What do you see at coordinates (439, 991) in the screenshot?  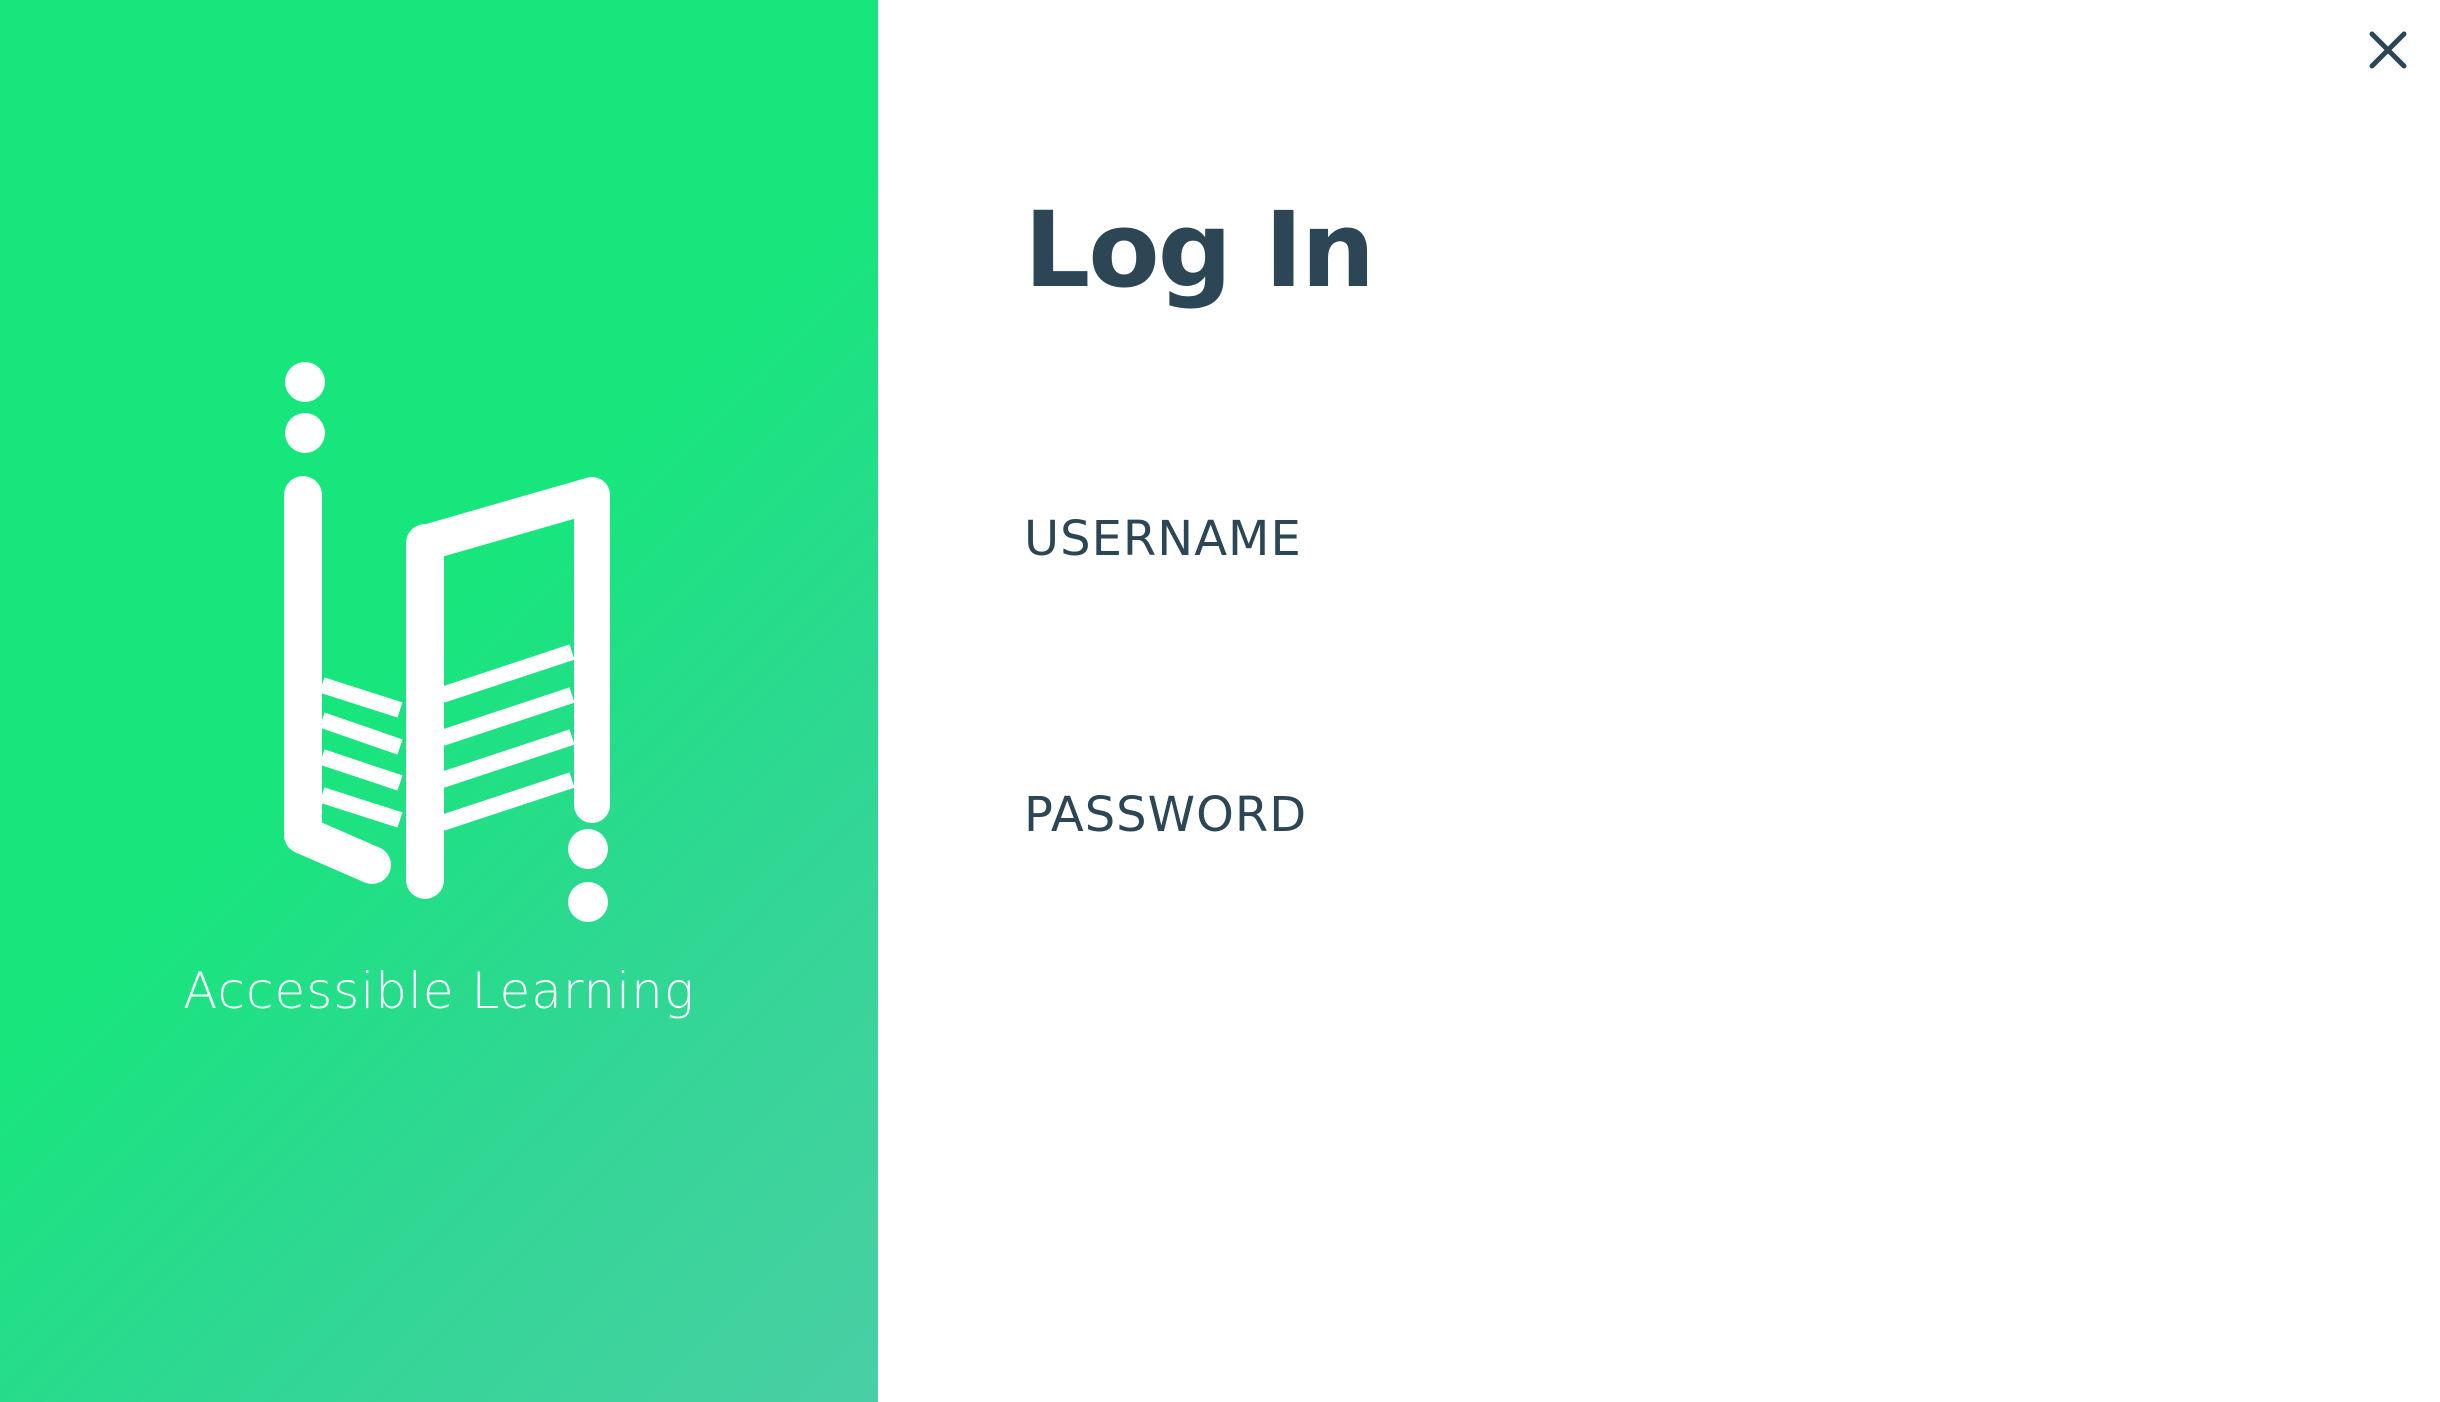 I see `brand-name: Accessible Learning` at bounding box center [439, 991].